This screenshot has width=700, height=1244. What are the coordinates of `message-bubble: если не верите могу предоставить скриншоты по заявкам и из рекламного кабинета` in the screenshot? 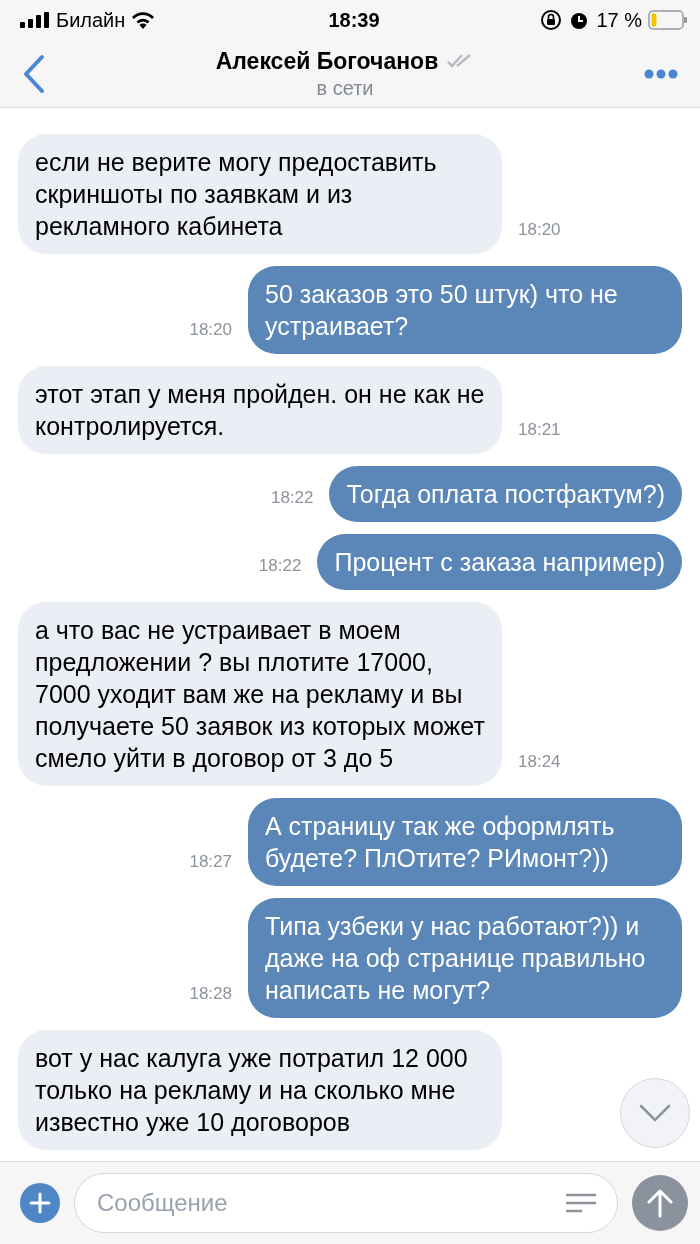 It's located at (260, 194).